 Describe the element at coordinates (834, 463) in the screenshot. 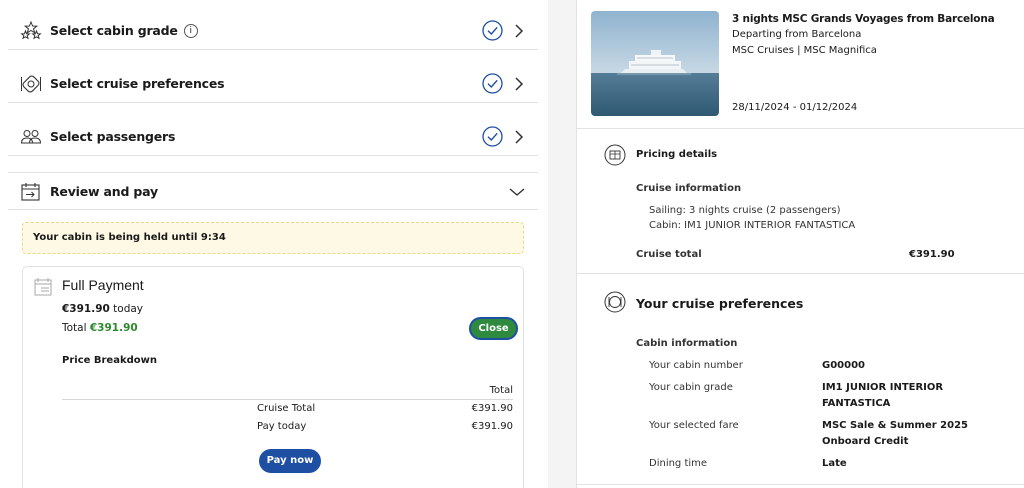

I see `preference-value: Late` at that location.